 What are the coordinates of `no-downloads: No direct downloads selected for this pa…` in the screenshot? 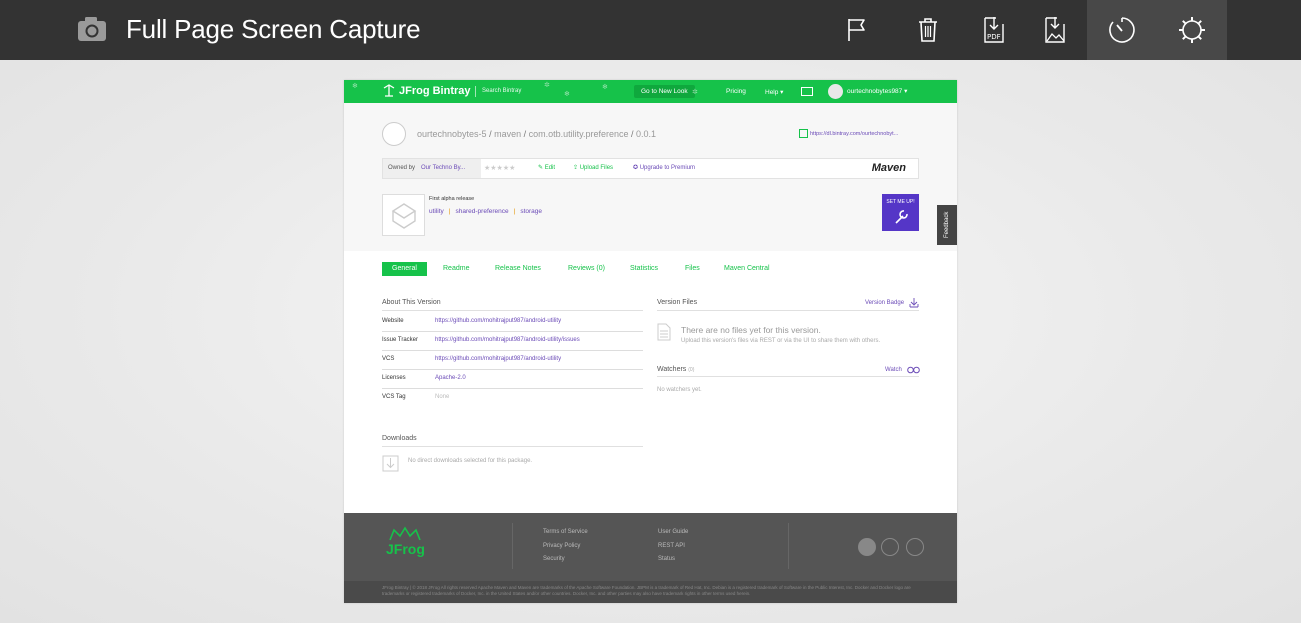 It's located at (470, 461).